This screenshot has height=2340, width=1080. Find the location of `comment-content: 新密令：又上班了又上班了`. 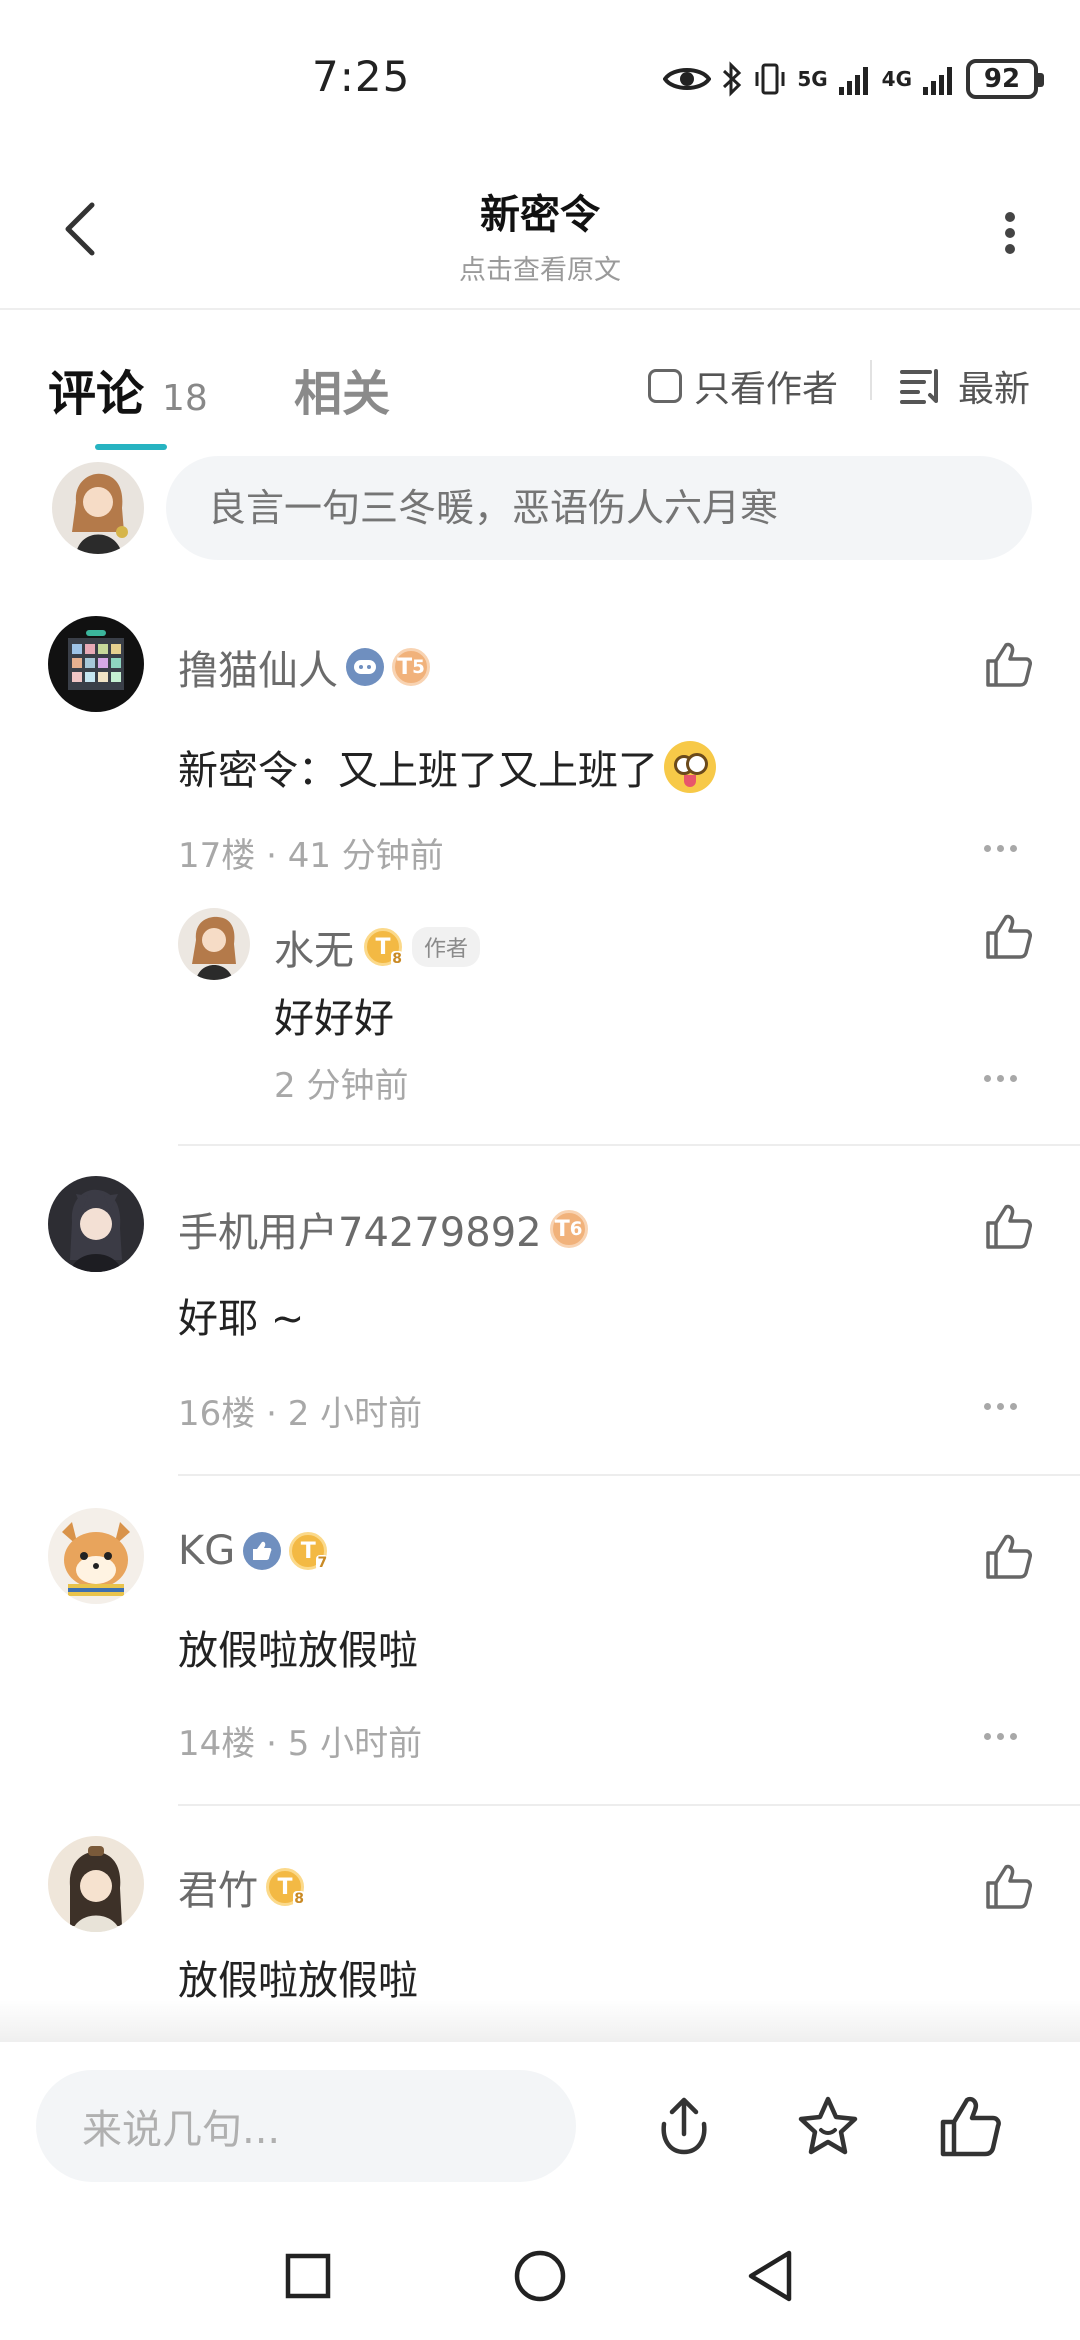

comment-content: 新密令：又上班了又上班了 is located at coordinates (447, 767).